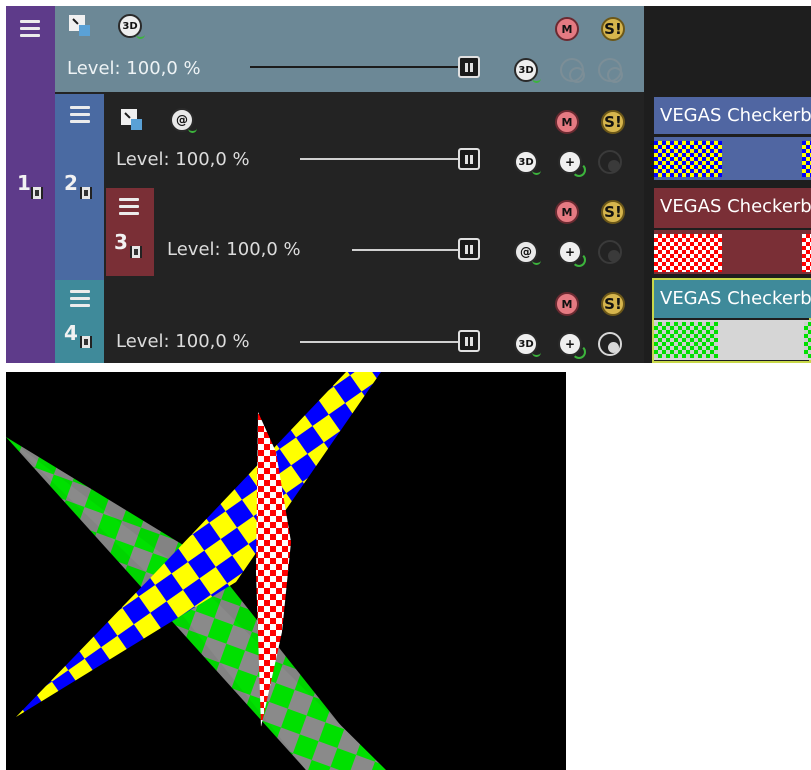 The image size is (811, 770). What do you see at coordinates (136, 252) in the screenshot?
I see `track-3-film-icon` at bounding box center [136, 252].